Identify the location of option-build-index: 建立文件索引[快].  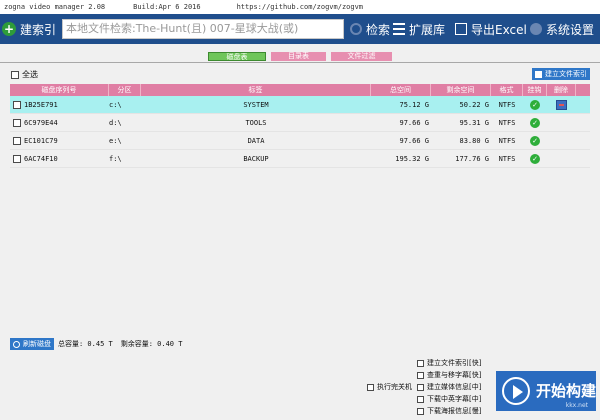
(449, 363).